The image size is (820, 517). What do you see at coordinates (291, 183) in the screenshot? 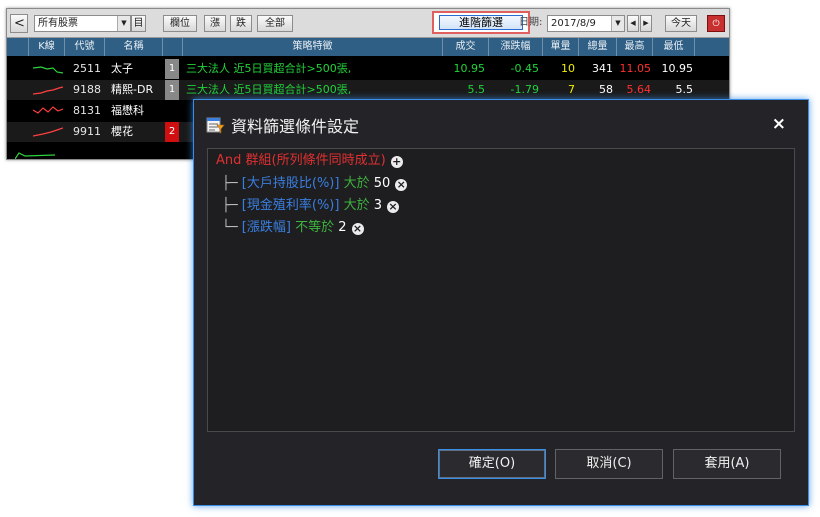
I see `condition-field: [大戶持股比(%)]` at bounding box center [291, 183].